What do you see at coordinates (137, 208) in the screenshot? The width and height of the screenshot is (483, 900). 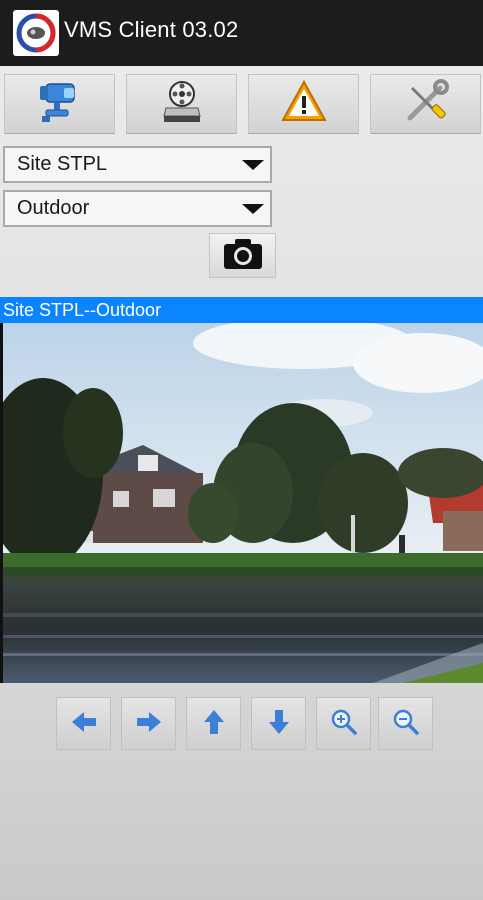 I see `camera-select: Outdoor` at bounding box center [137, 208].